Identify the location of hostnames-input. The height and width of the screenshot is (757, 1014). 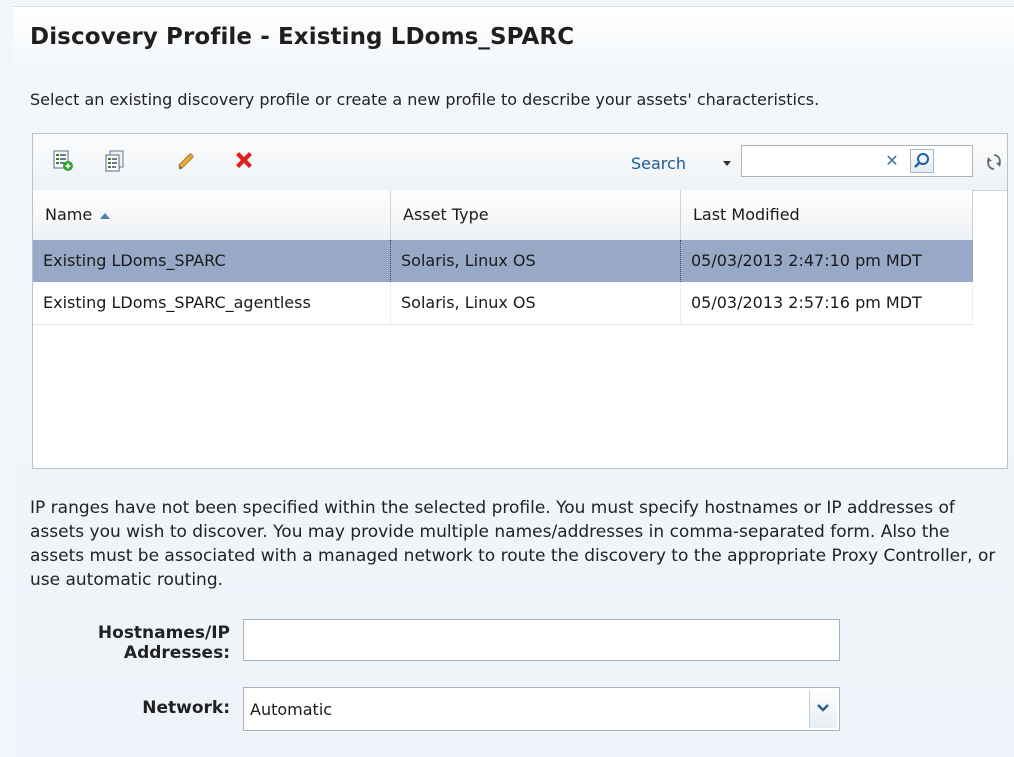
(542, 641).